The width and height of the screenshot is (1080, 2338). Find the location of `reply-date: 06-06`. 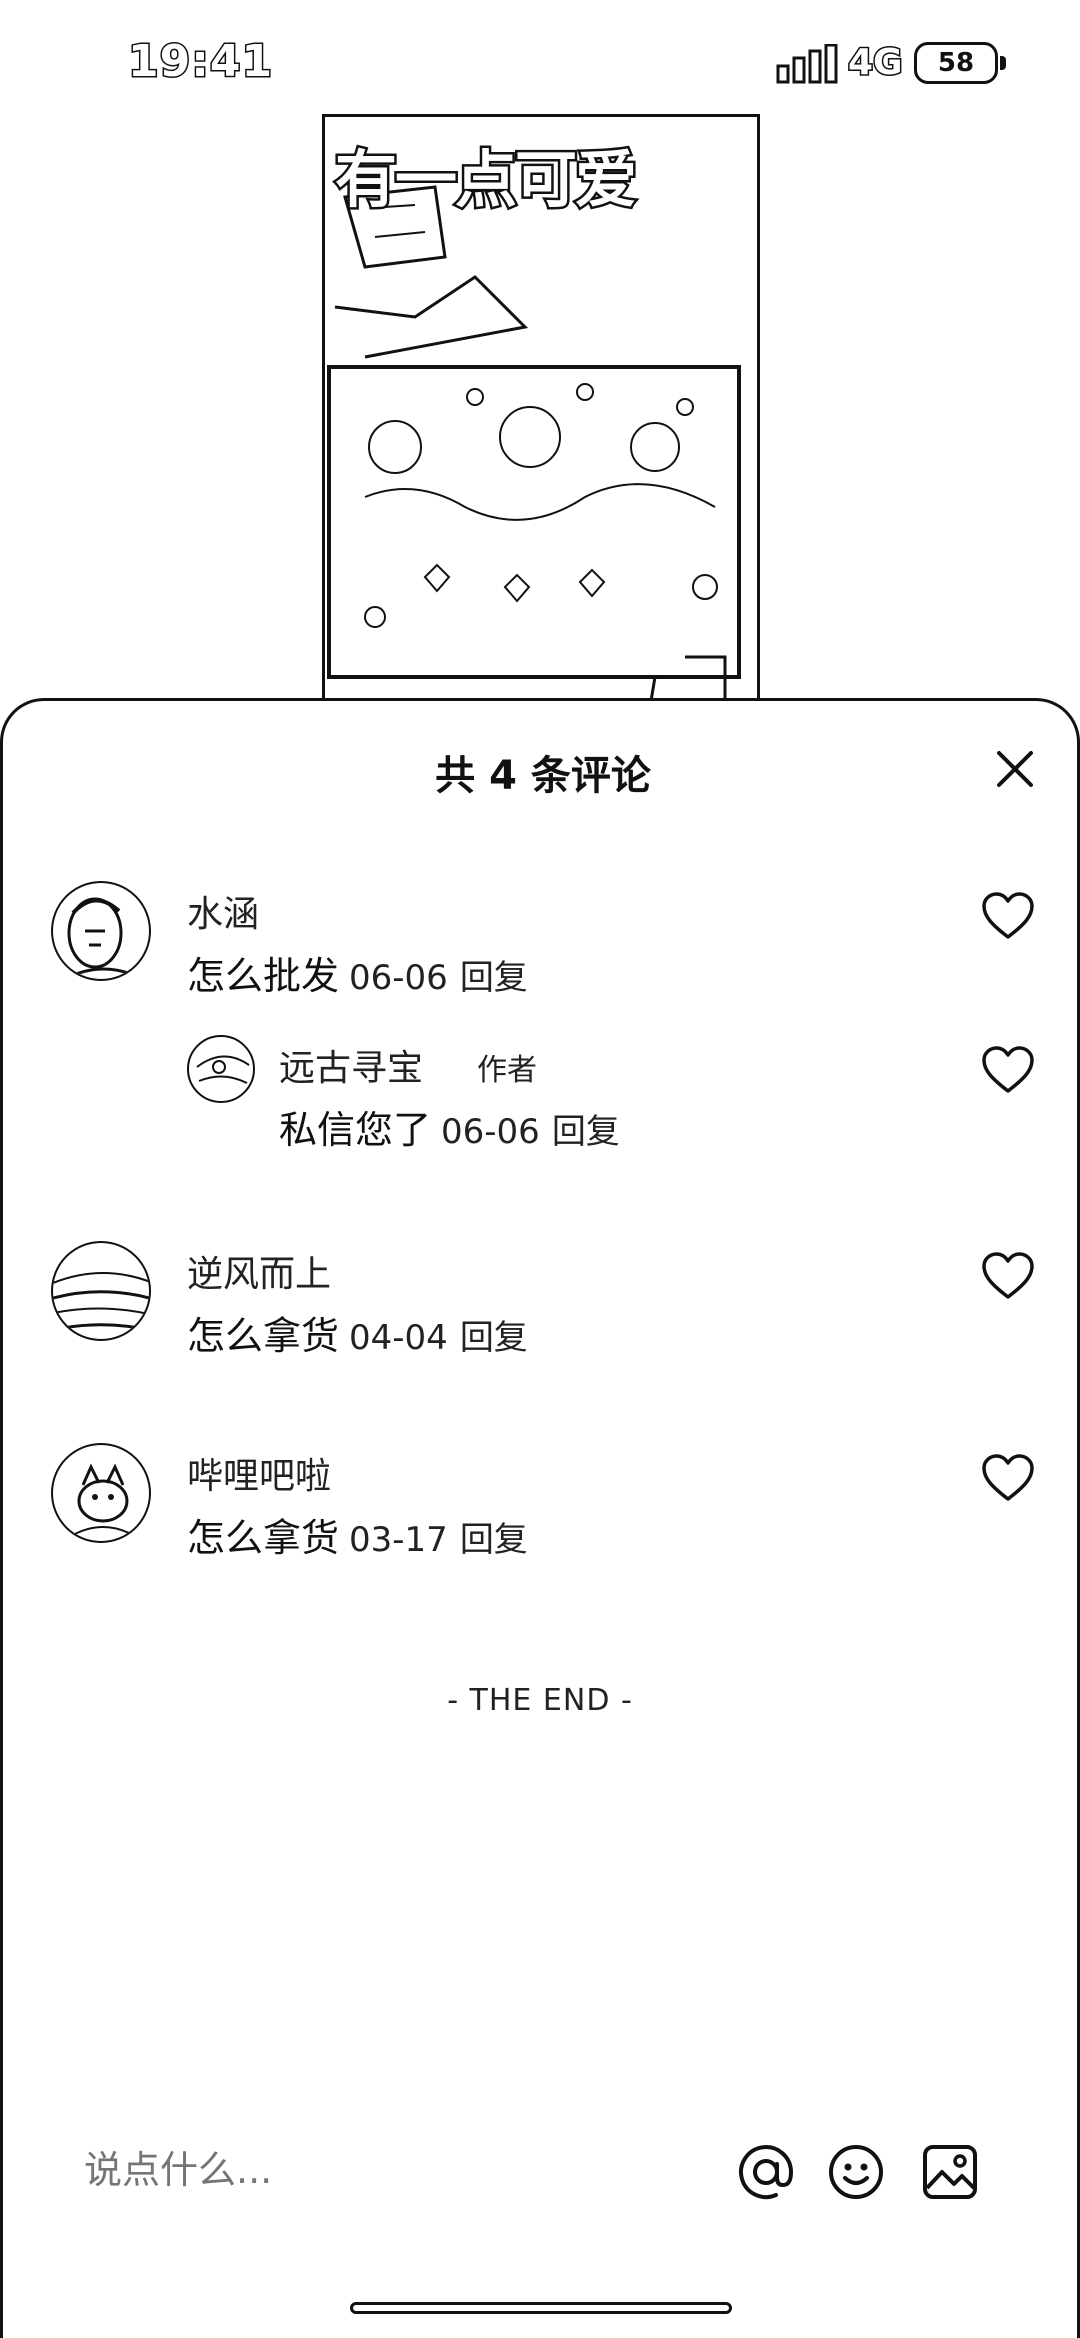

reply-date: 06-06 is located at coordinates (490, 1132).